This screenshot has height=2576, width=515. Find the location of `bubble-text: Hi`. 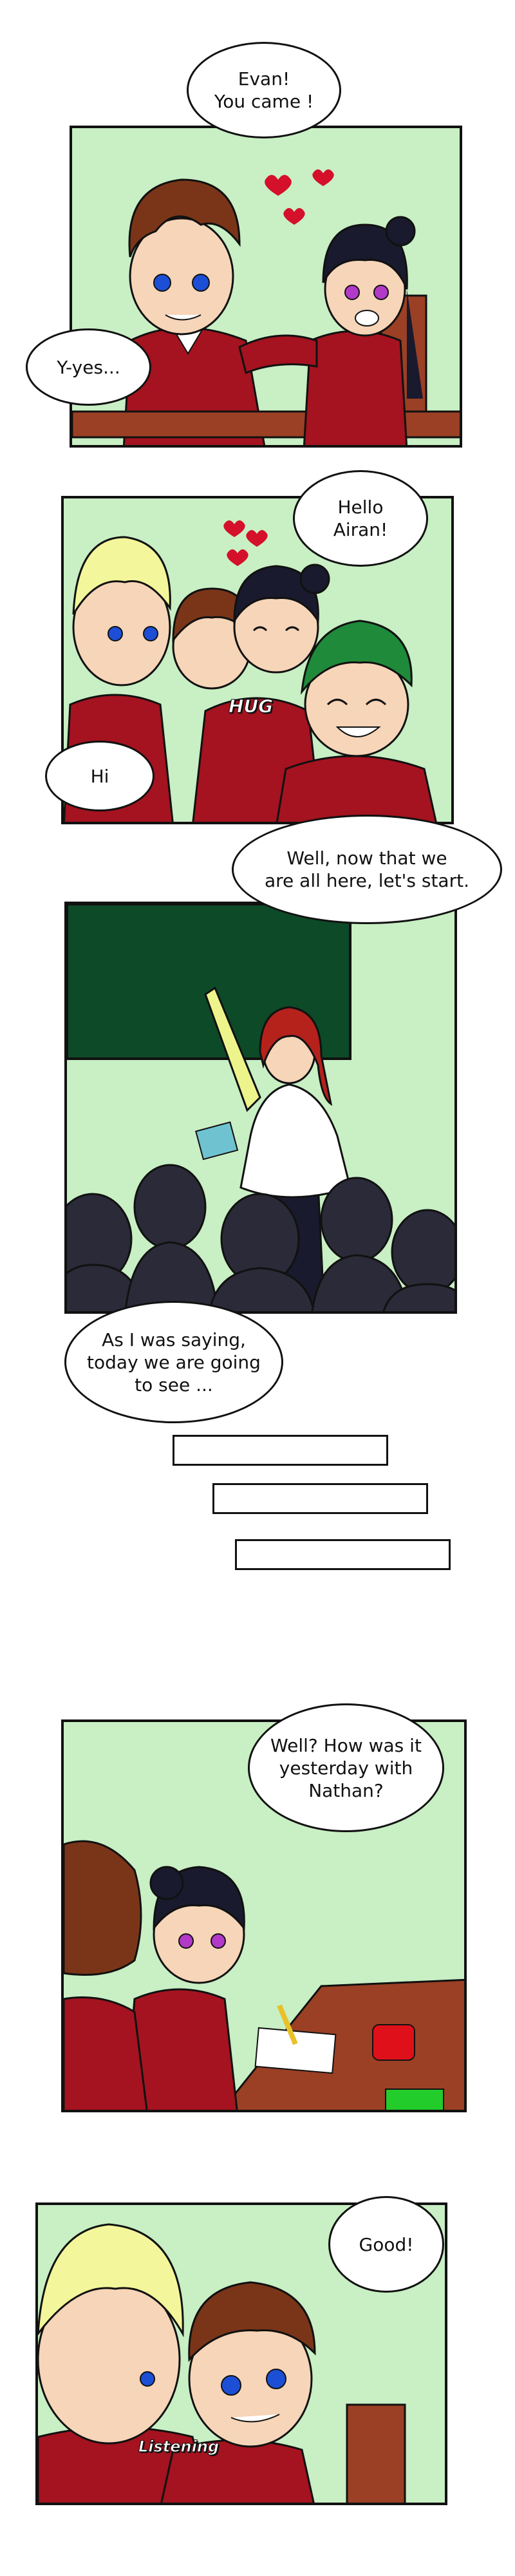

bubble-text: Hi is located at coordinates (99, 776).